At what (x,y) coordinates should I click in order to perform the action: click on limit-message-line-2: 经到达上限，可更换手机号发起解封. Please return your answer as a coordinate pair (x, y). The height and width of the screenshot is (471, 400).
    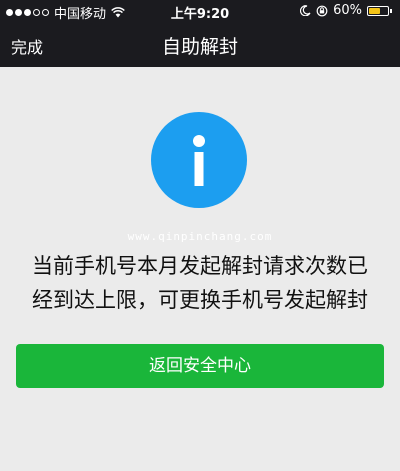
    Looking at the image, I should click on (200, 300).